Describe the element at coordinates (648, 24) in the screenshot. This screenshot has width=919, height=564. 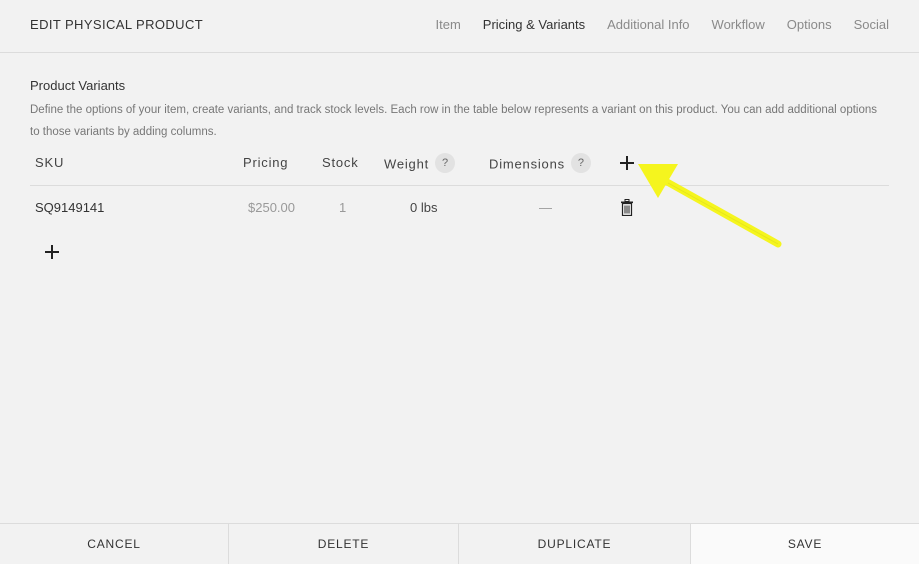
I see `tab-additional-info: Additional Info` at that location.